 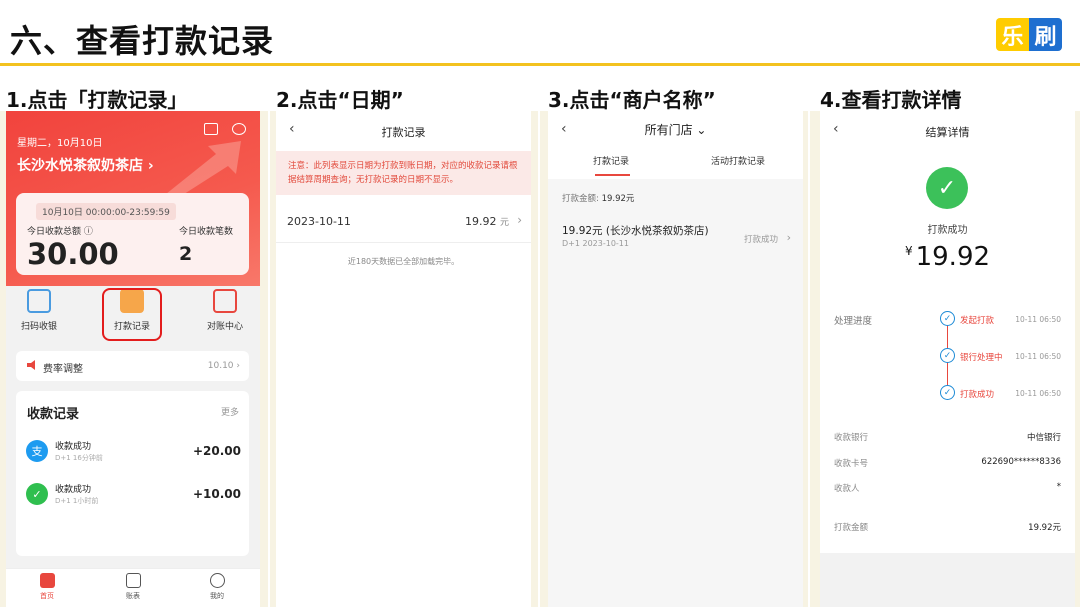 What do you see at coordinates (580, 199) in the screenshot?
I see `sum-label: 打款金额:` at bounding box center [580, 199].